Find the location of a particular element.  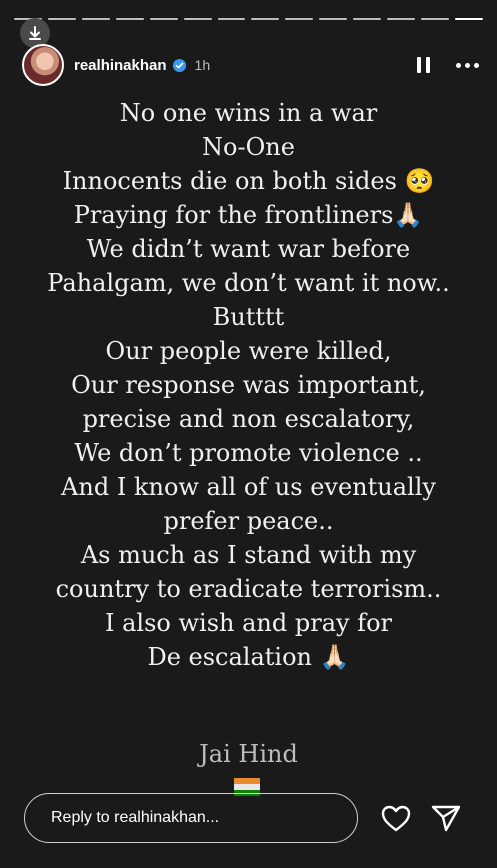

story-progress-bar is located at coordinates (248, 19).